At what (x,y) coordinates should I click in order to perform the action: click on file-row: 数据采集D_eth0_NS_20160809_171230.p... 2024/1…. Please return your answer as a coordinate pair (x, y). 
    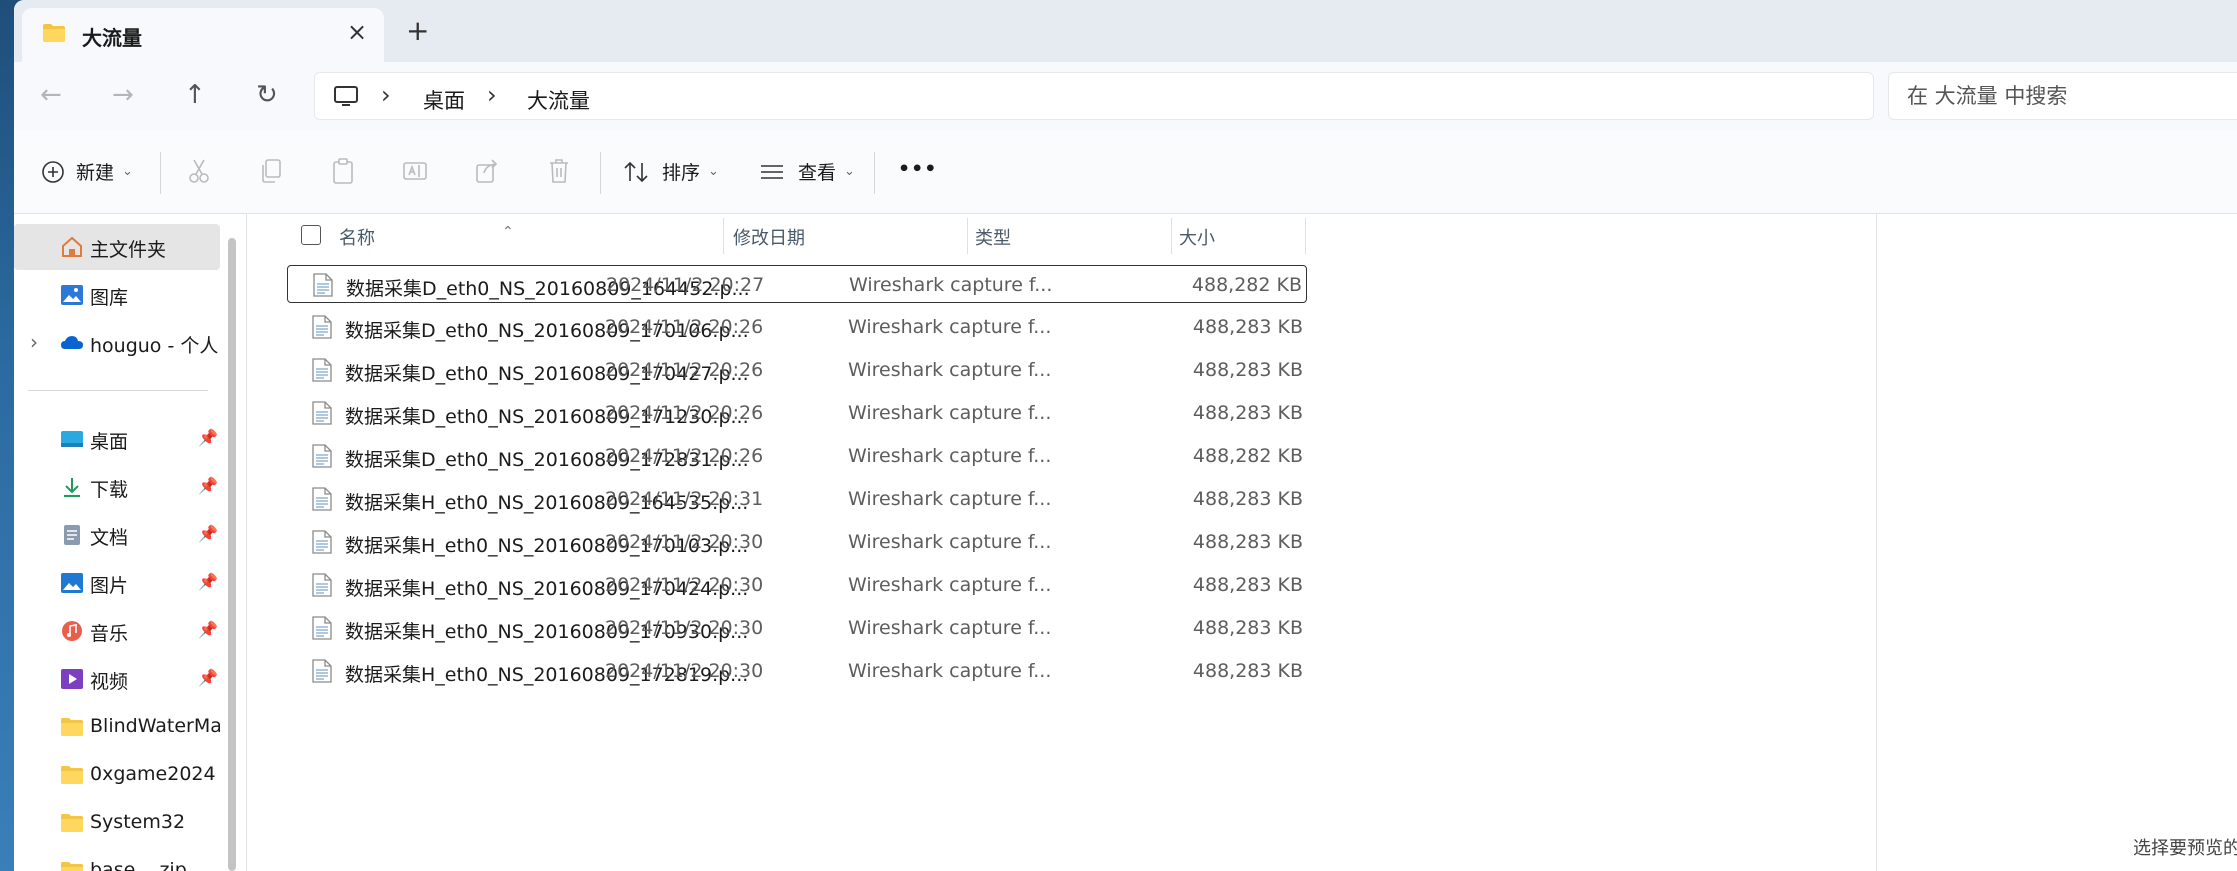
    Looking at the image, I should click on (797, 413).